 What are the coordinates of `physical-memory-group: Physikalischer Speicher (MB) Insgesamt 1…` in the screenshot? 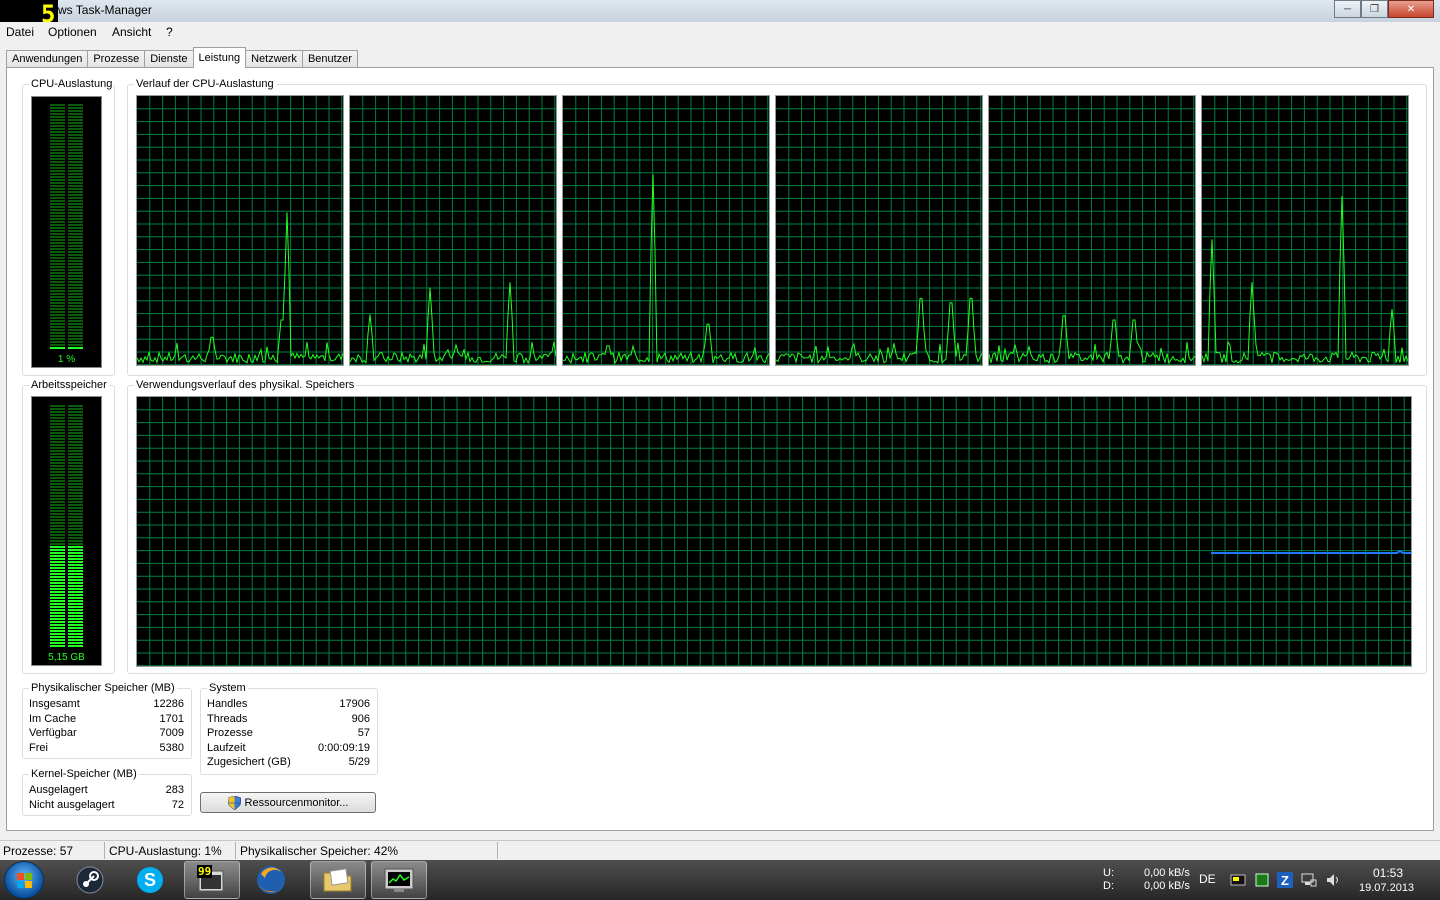 It's located at (107, 720).